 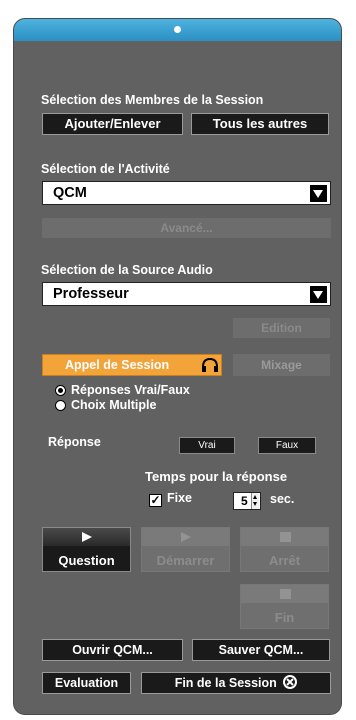 I want to click on end-button: Fin, so click(x=284, y=606).